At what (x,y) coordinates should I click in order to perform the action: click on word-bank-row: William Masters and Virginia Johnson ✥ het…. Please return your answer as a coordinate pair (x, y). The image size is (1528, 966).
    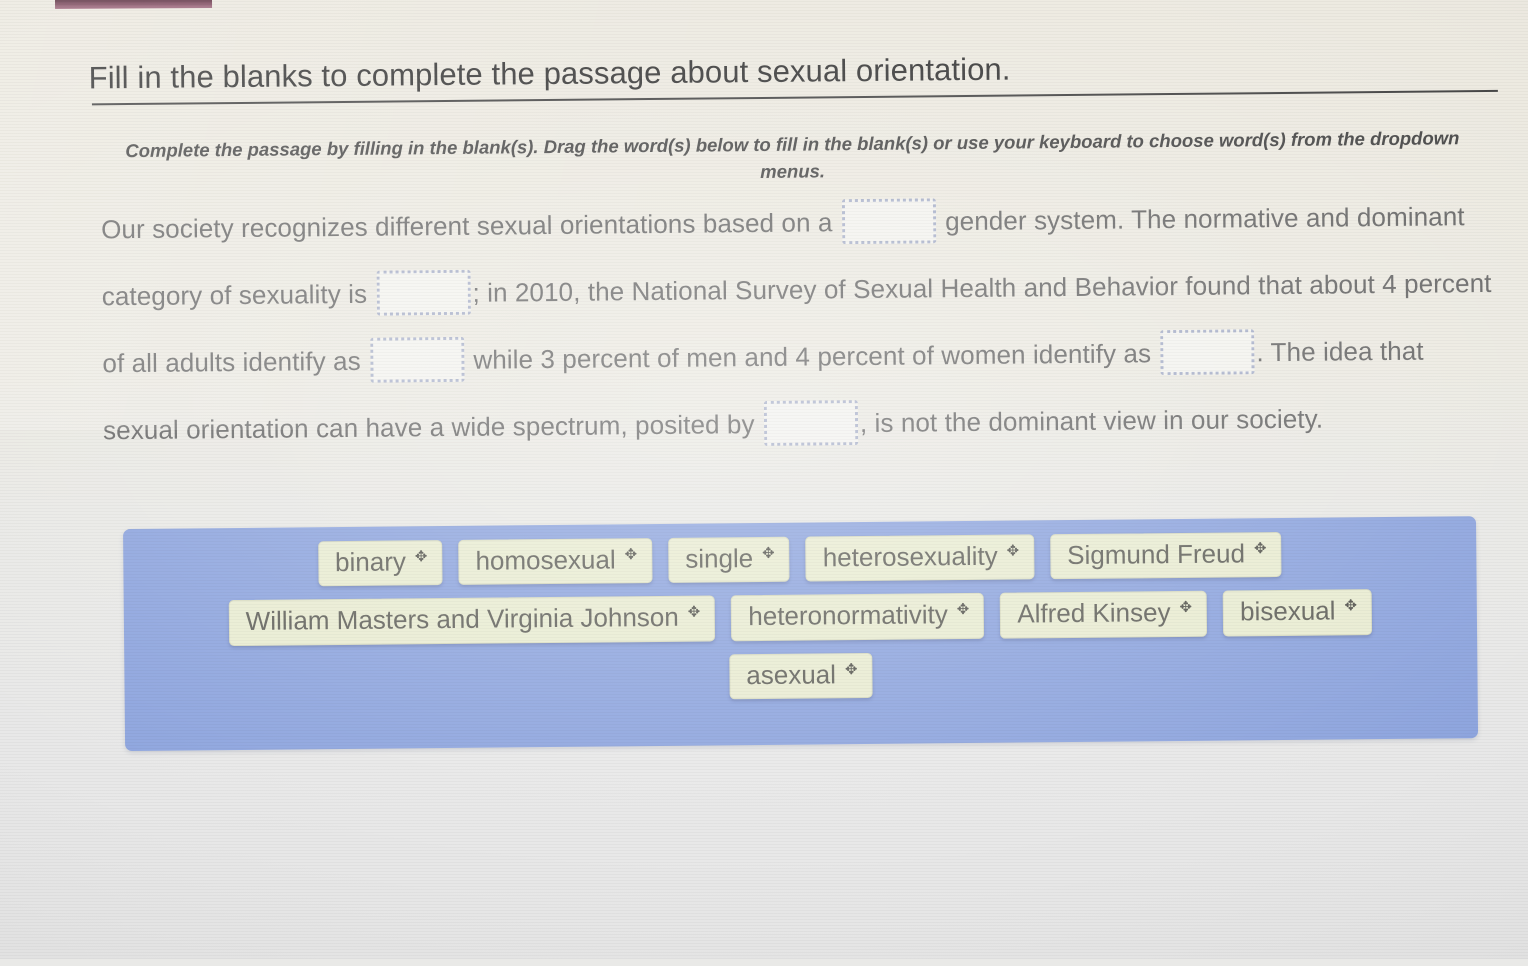
    Looking at the image, I should click on (800, 617).